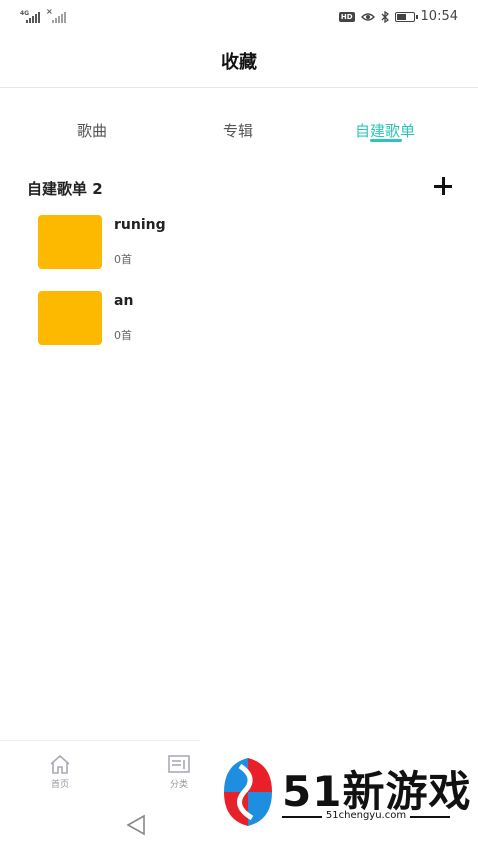 The width and height of the screenshot is (478, 850). What do you see at coordinates (59, 785) in the screenshot?
I see `nav-home-label: 首页` at bounding box center [59, 785].